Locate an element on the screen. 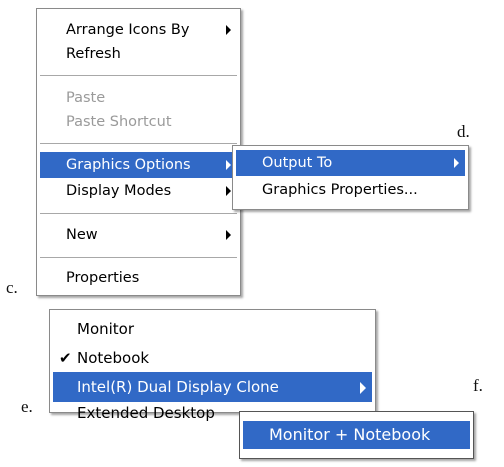  menu-item-display-modes: Display Modes is located at coordinates (138, 191).